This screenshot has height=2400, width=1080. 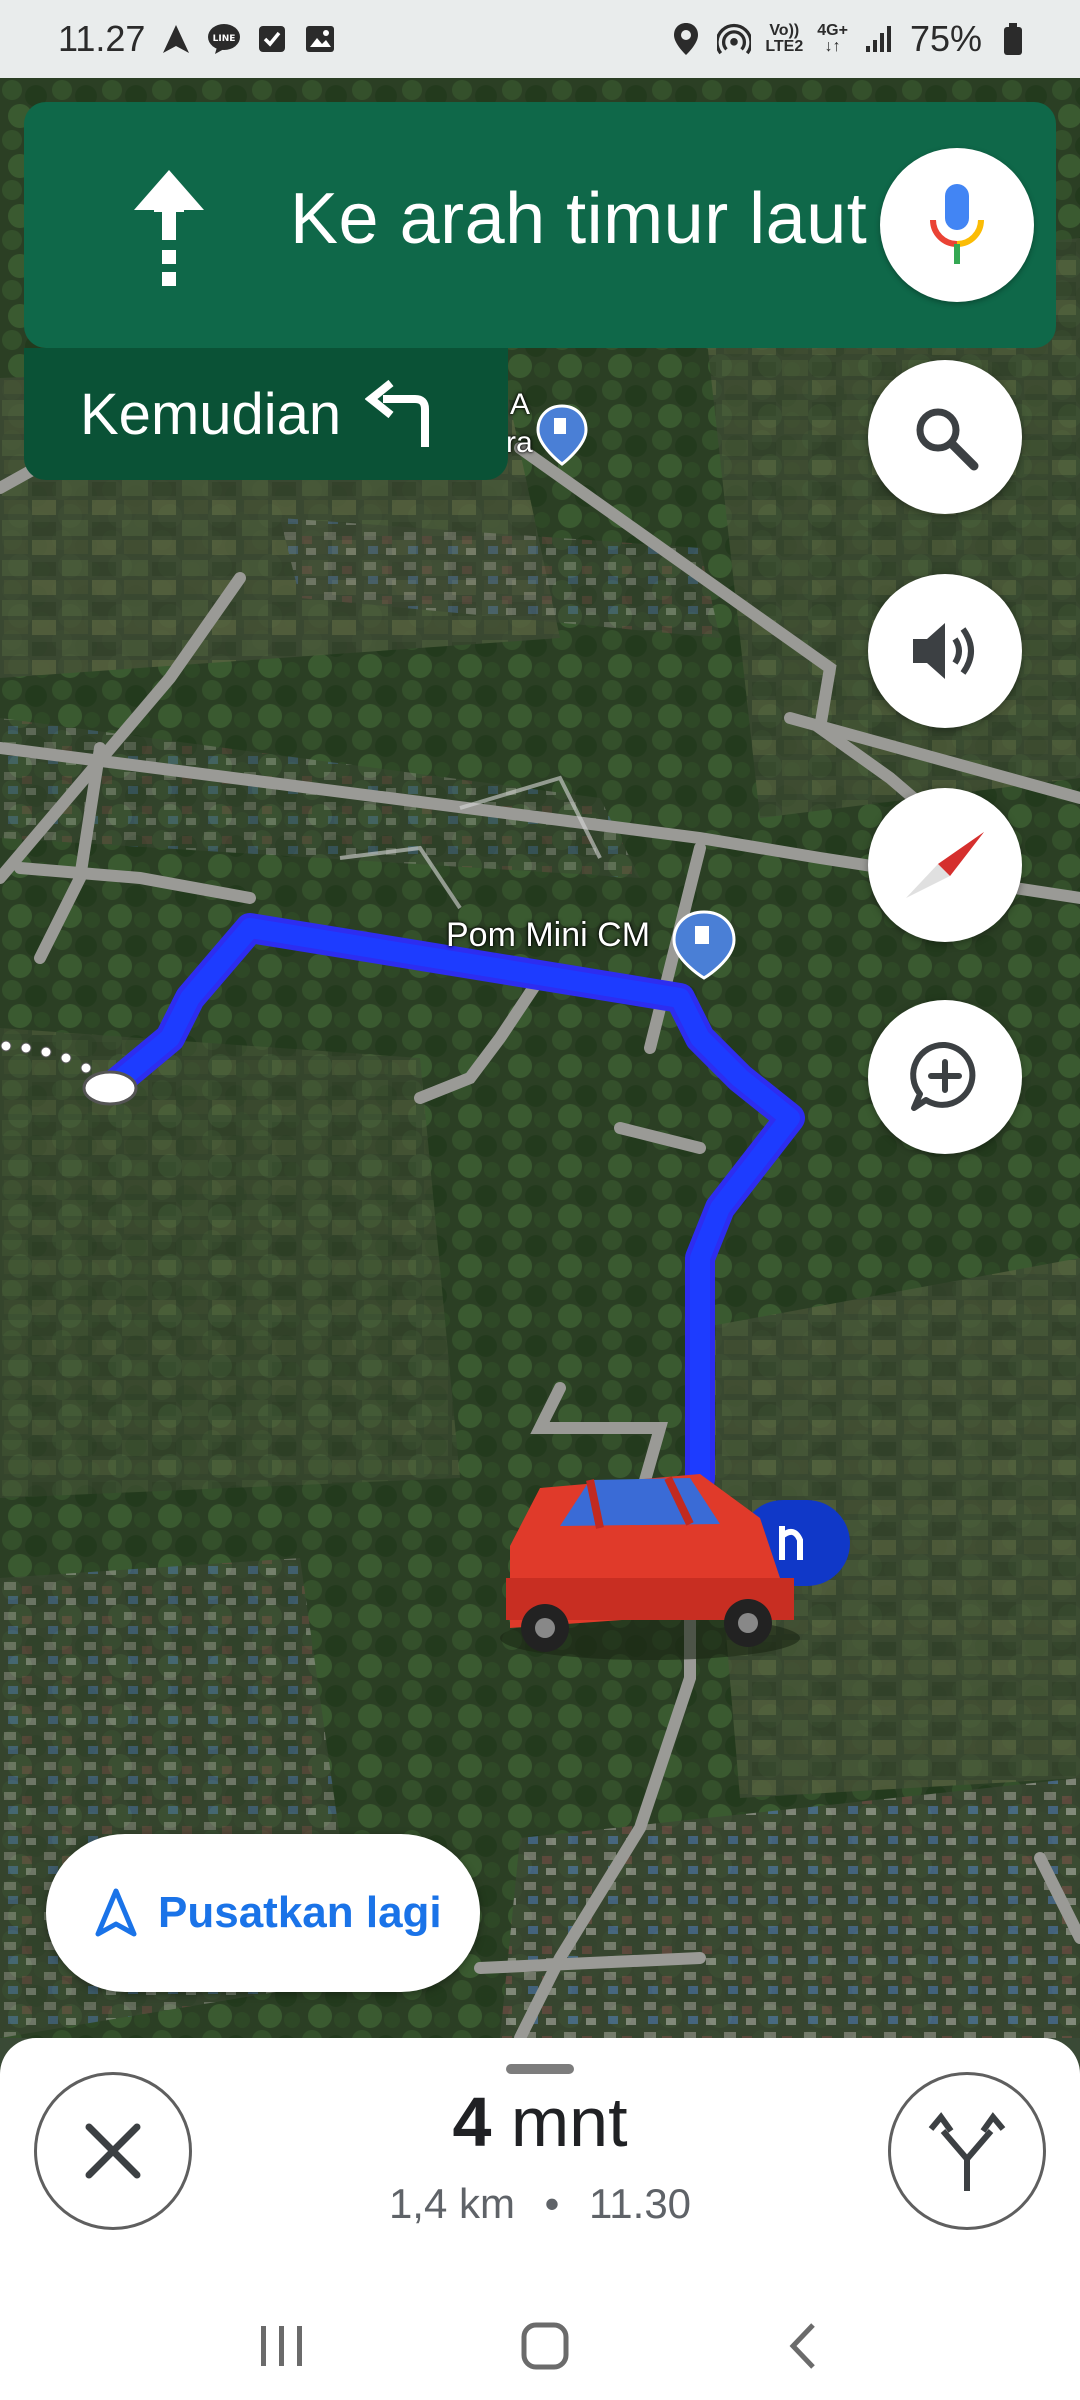 What do you see at coordinates (397, 413) in the screenshot?
I see `turn-left-icon` at bounding box center [397, 413].